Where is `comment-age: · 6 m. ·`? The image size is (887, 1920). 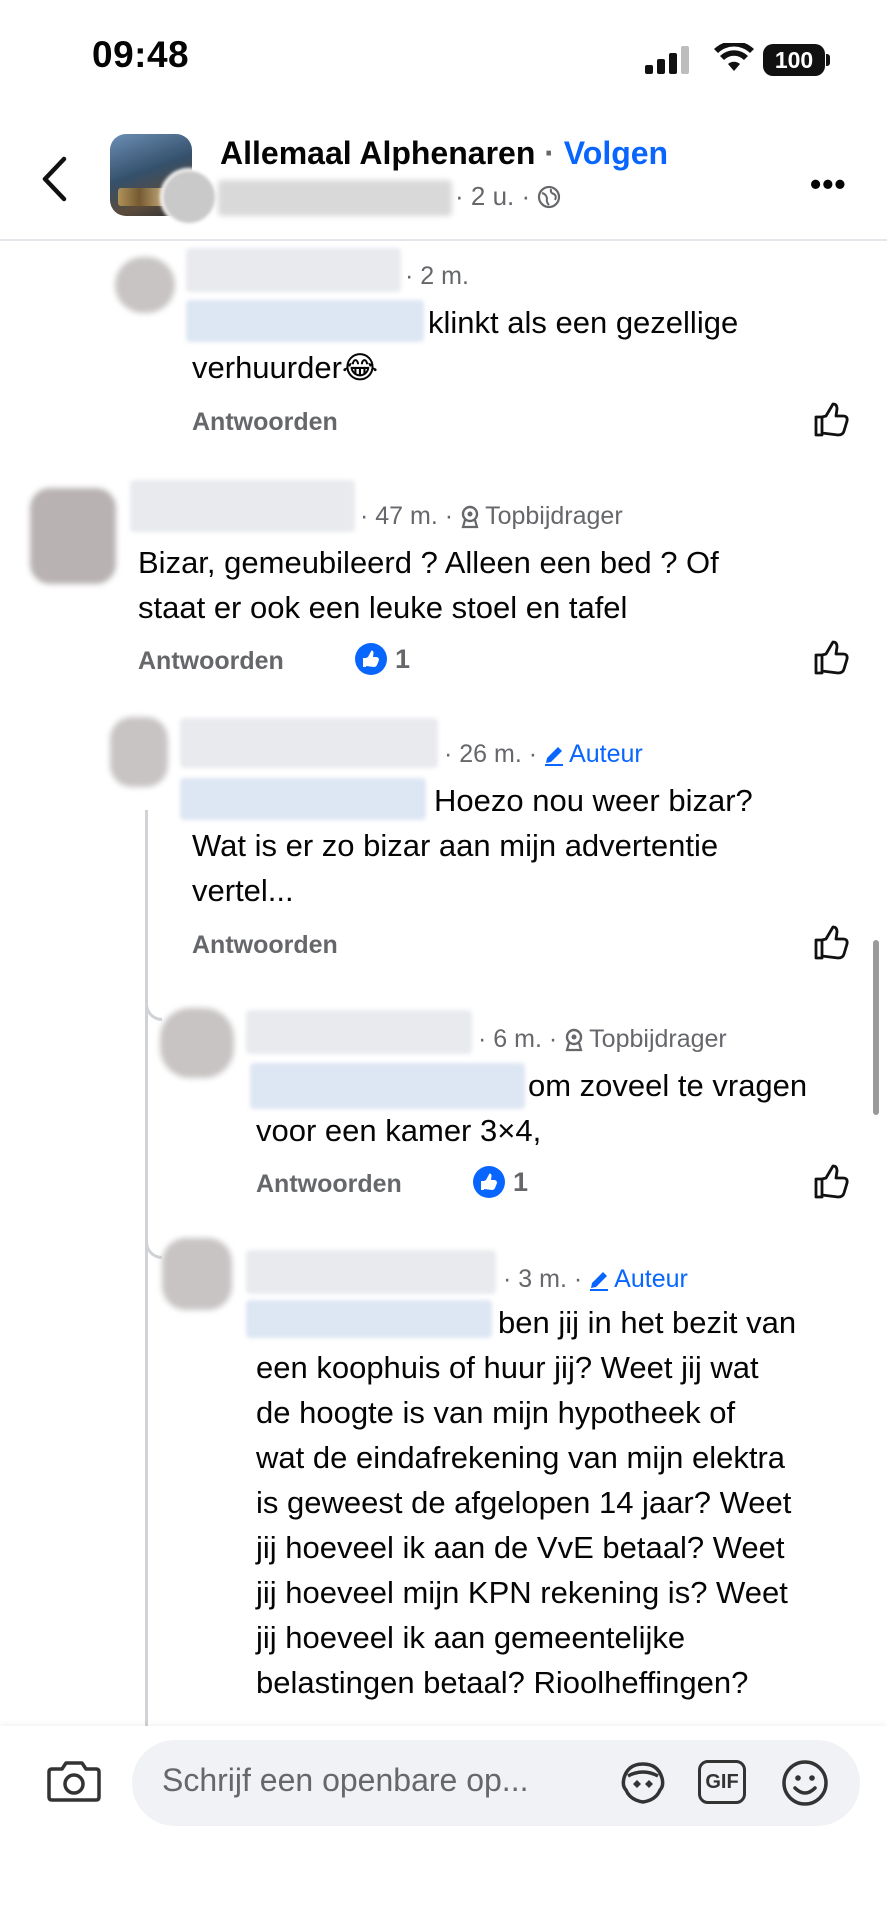
comment-age: · 6 m. · is located at coordinates (518, 1039).